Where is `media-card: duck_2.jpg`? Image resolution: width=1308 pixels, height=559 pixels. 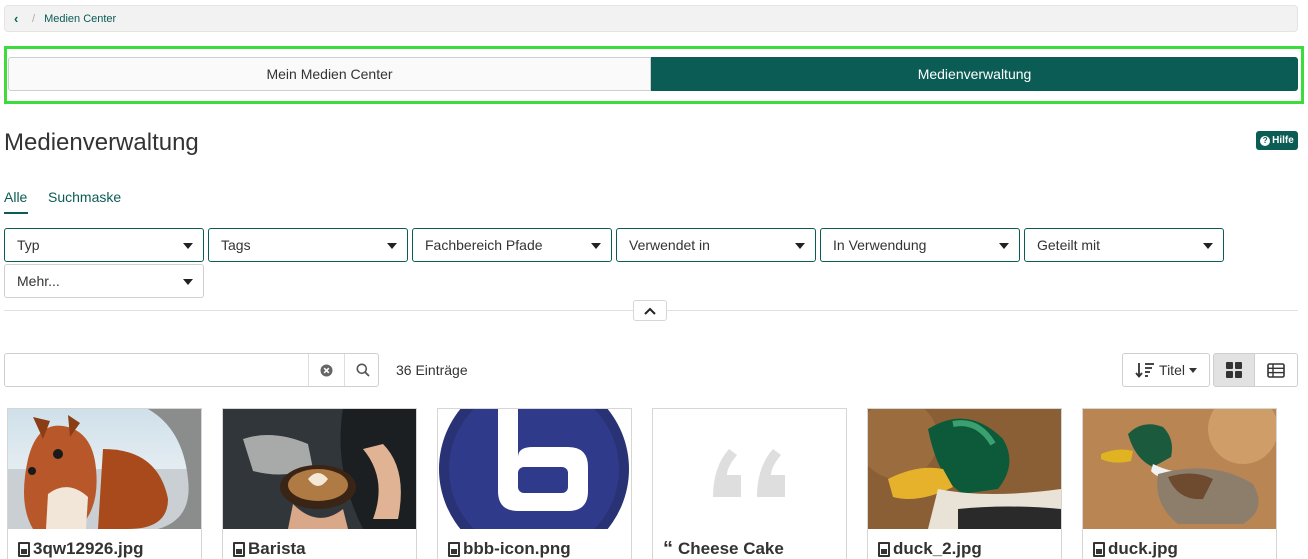 media-card: duck_2.jpg is located at coordinates (964, 483).